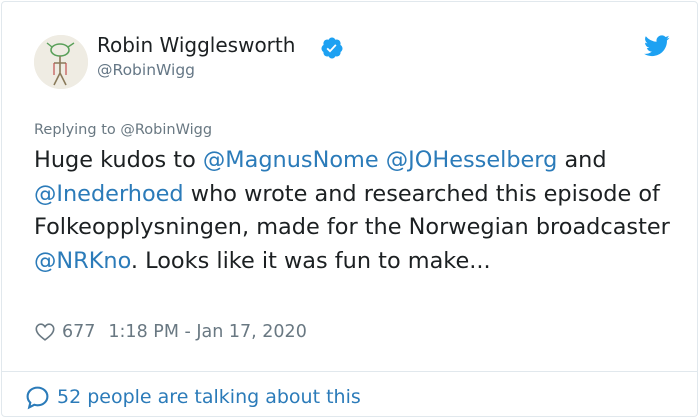 Image resolution: width=700 pixels, height=419 pixels. I want to click on avatar, so click(61, 62).